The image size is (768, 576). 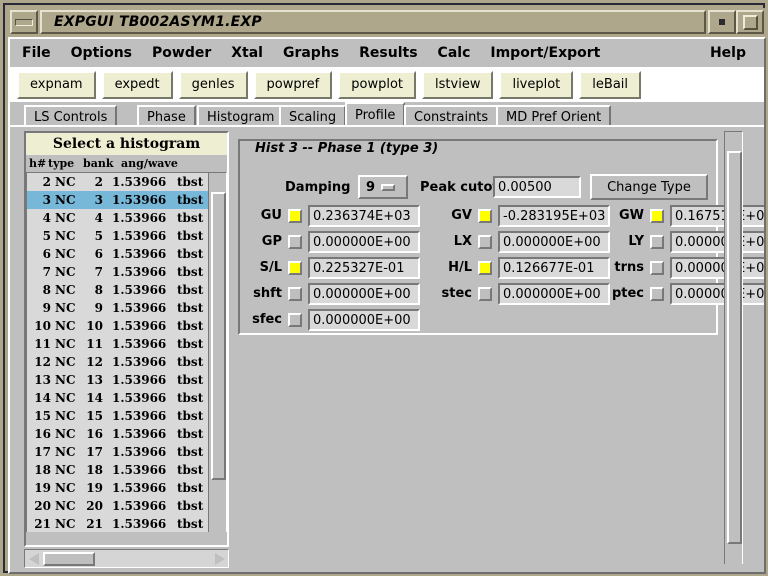 I want to click on window-menu-button, so click(x=24, y=22).